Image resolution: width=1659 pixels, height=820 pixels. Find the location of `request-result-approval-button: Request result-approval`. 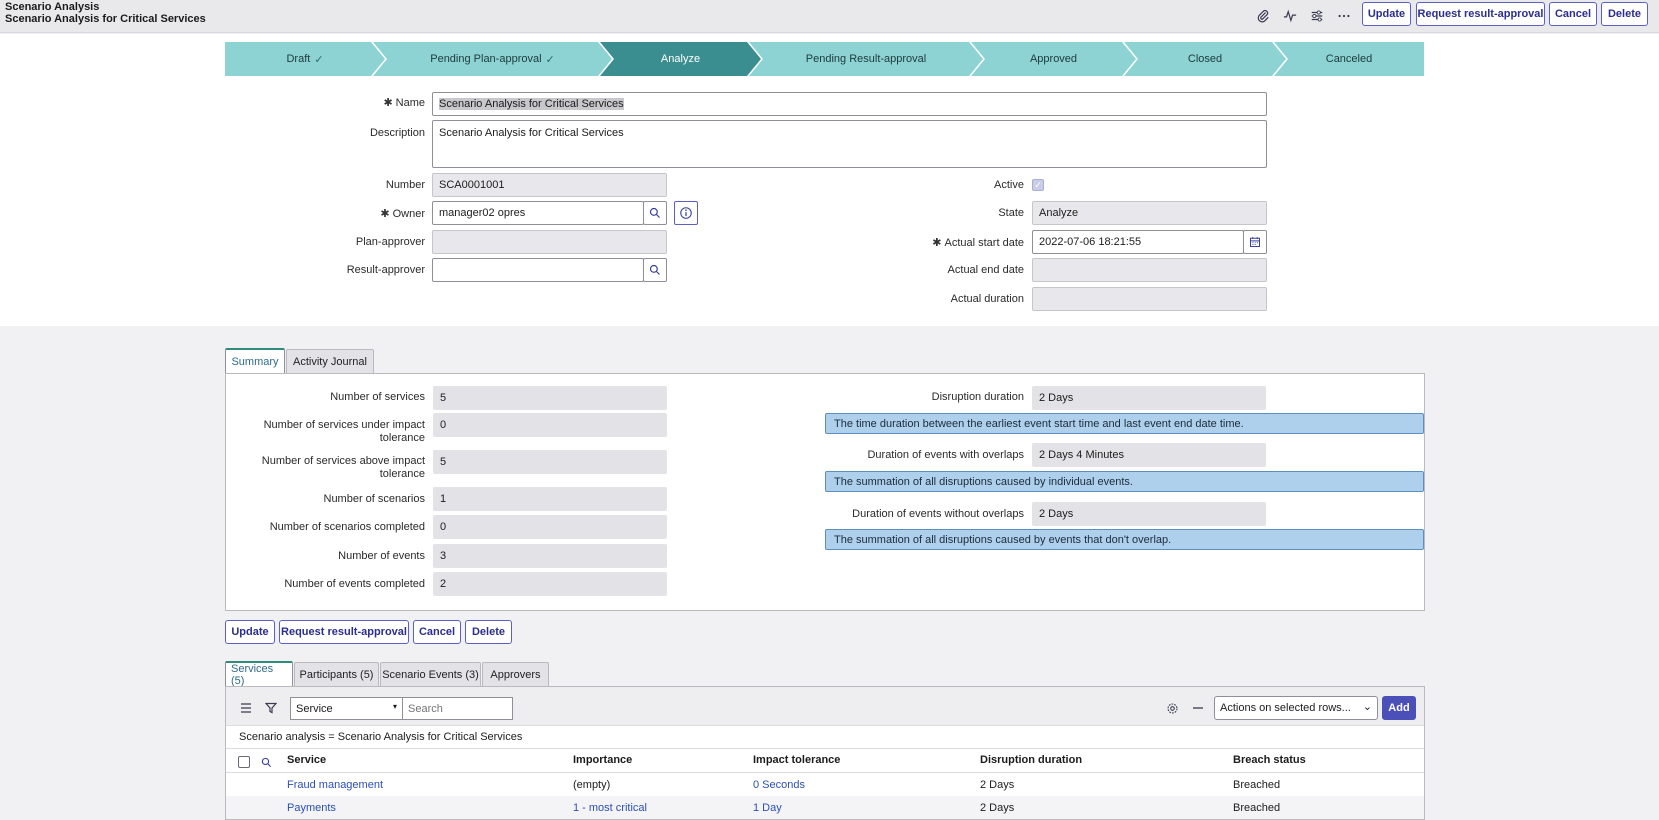

request-result-approval-button: Request result-approval is located at coordinates (1480, 14).